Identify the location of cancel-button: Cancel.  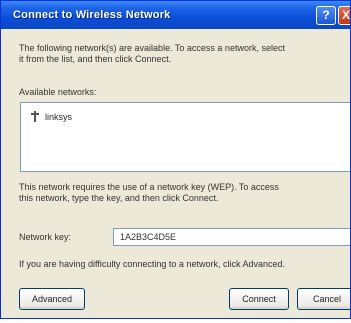
(323, 299).